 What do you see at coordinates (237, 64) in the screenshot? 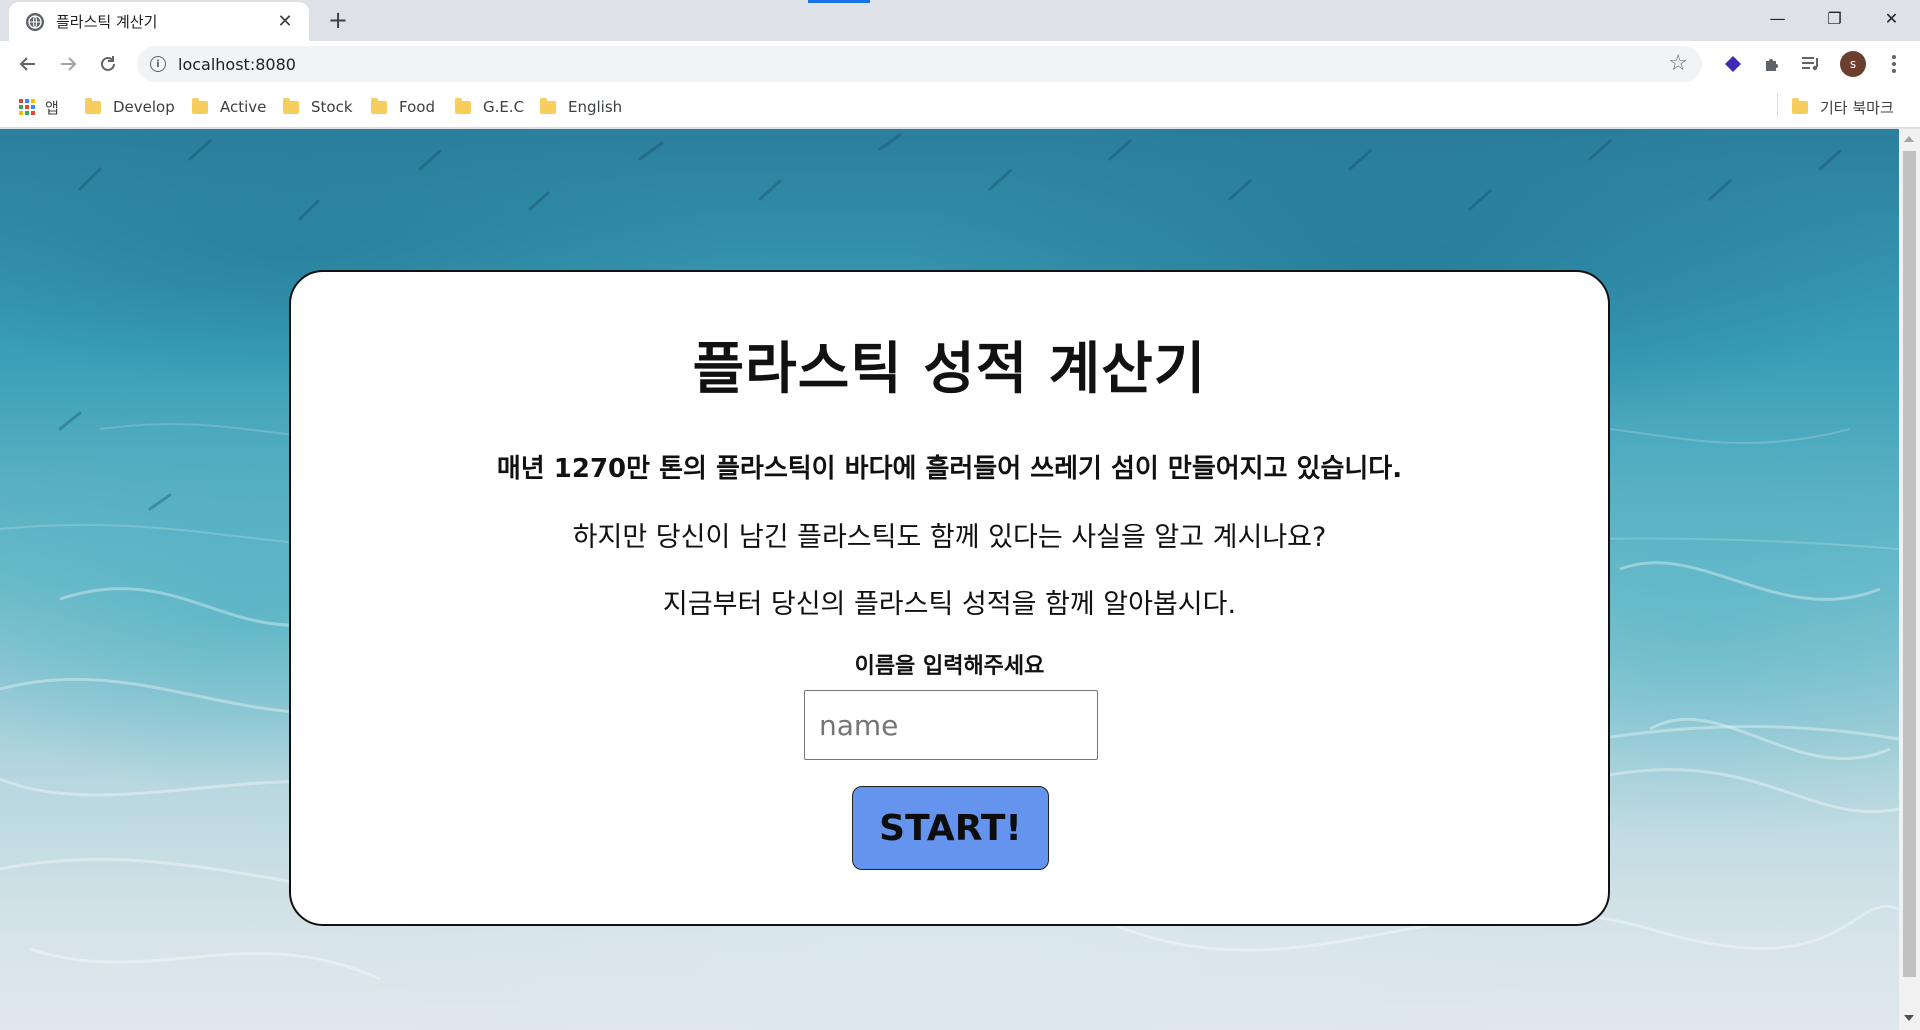
I see `url-text: localhost:8080` at bounding box center [237, 64].